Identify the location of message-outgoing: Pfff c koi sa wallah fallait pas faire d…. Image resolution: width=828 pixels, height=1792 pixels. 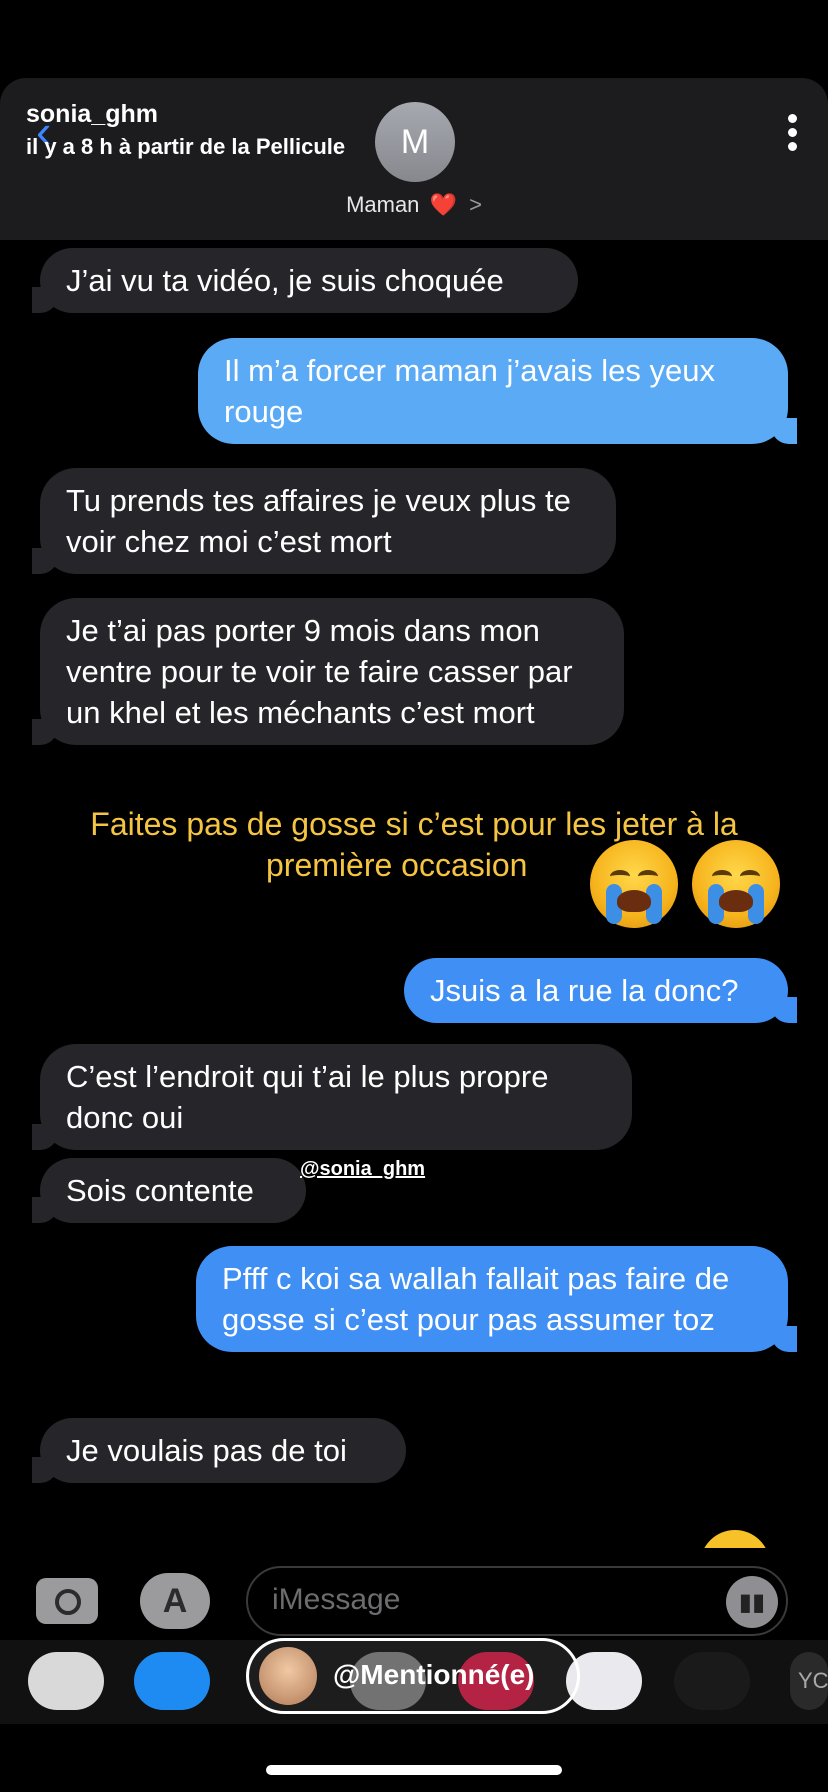
(496, 1299).